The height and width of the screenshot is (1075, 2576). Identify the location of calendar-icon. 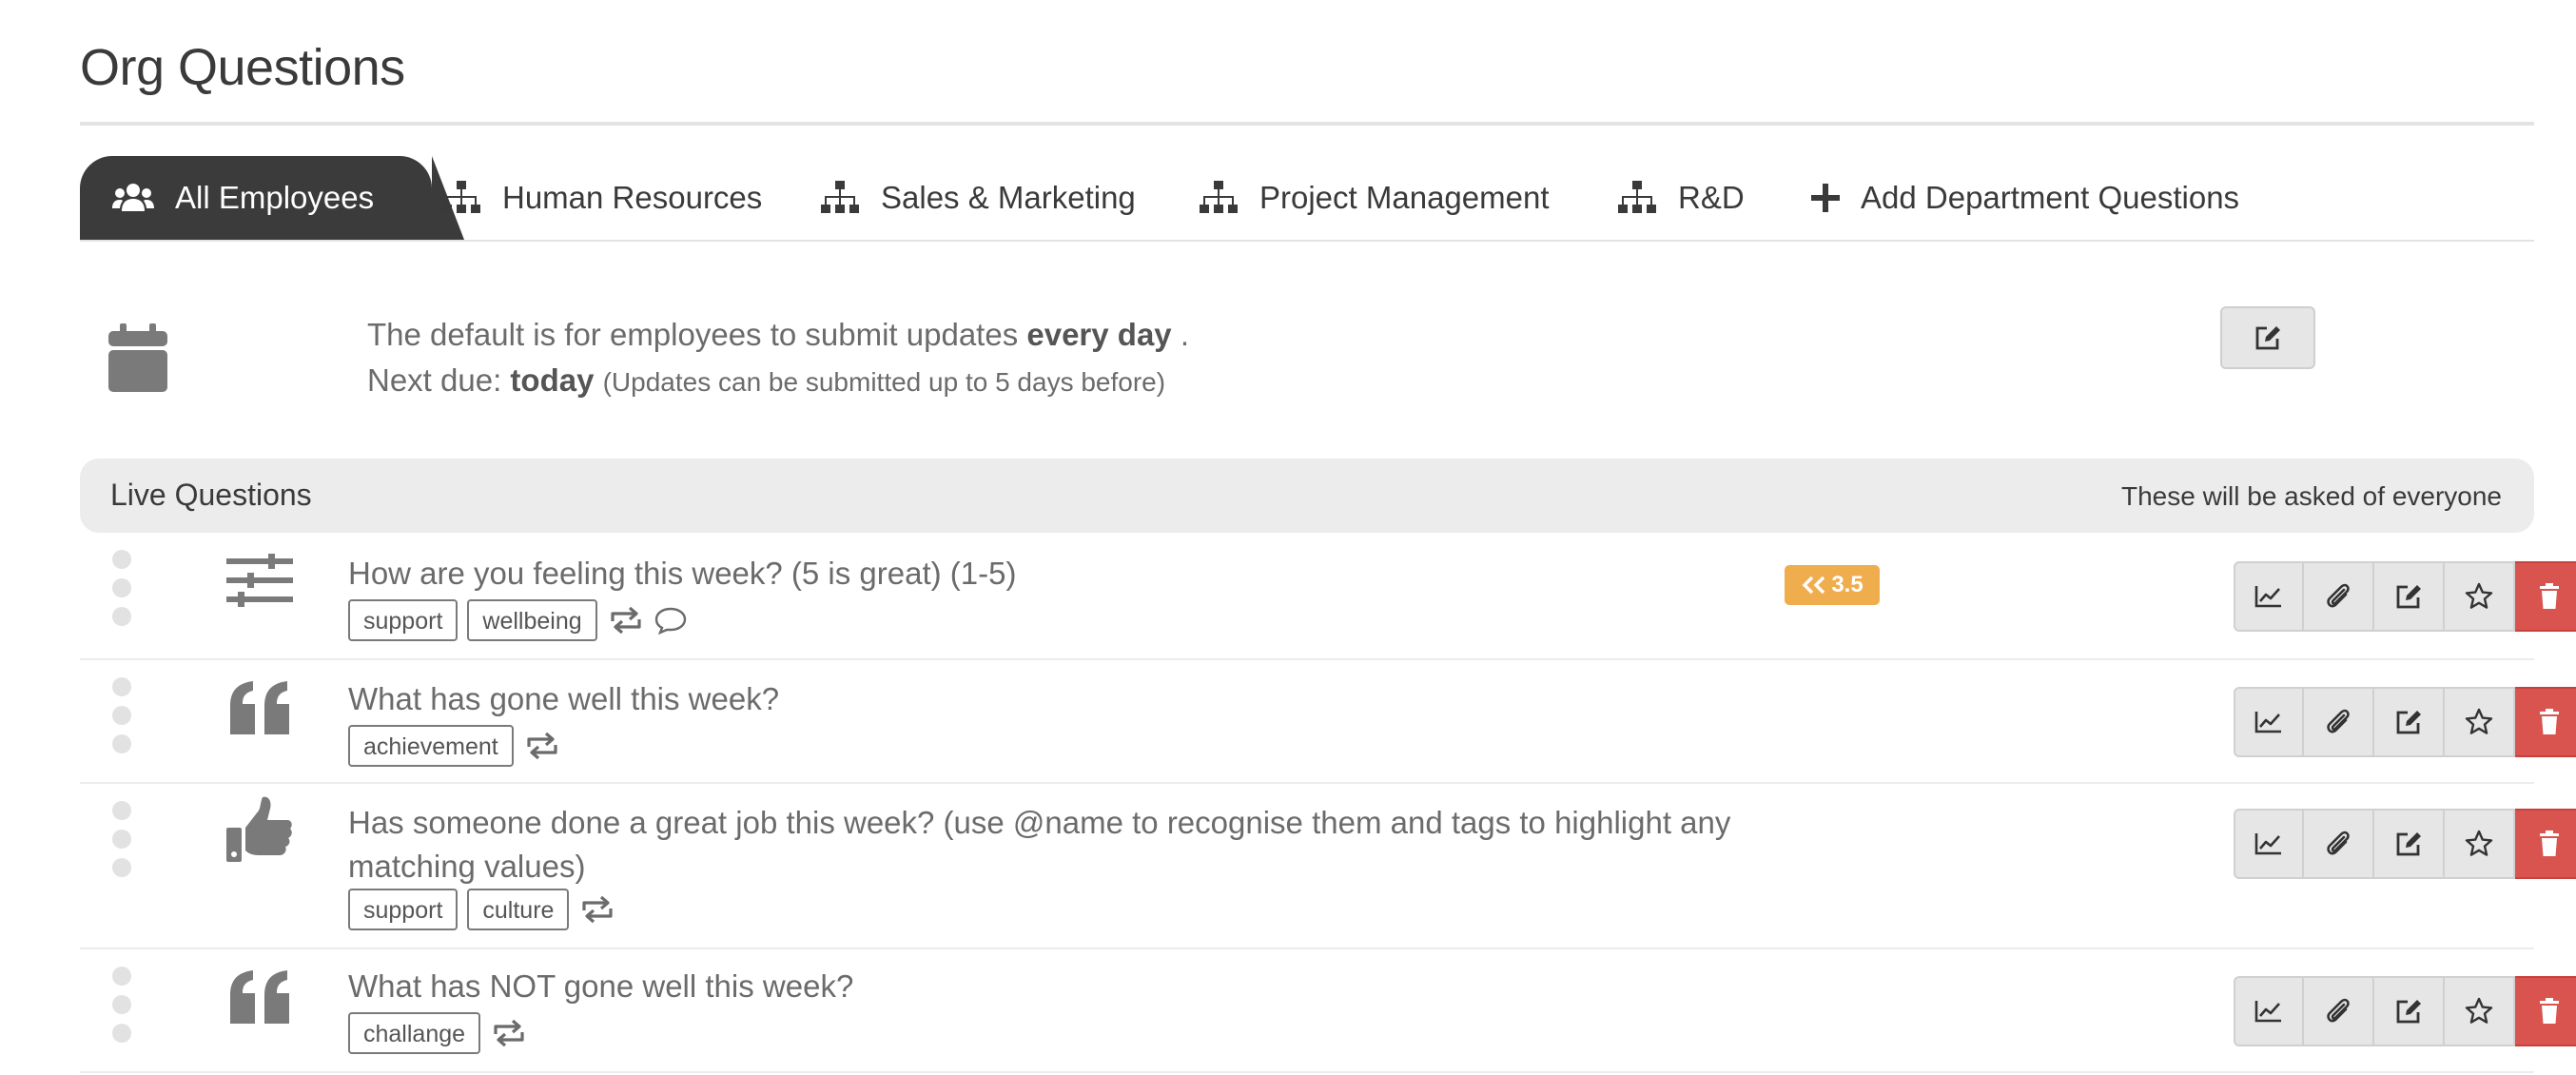
(138, 360).